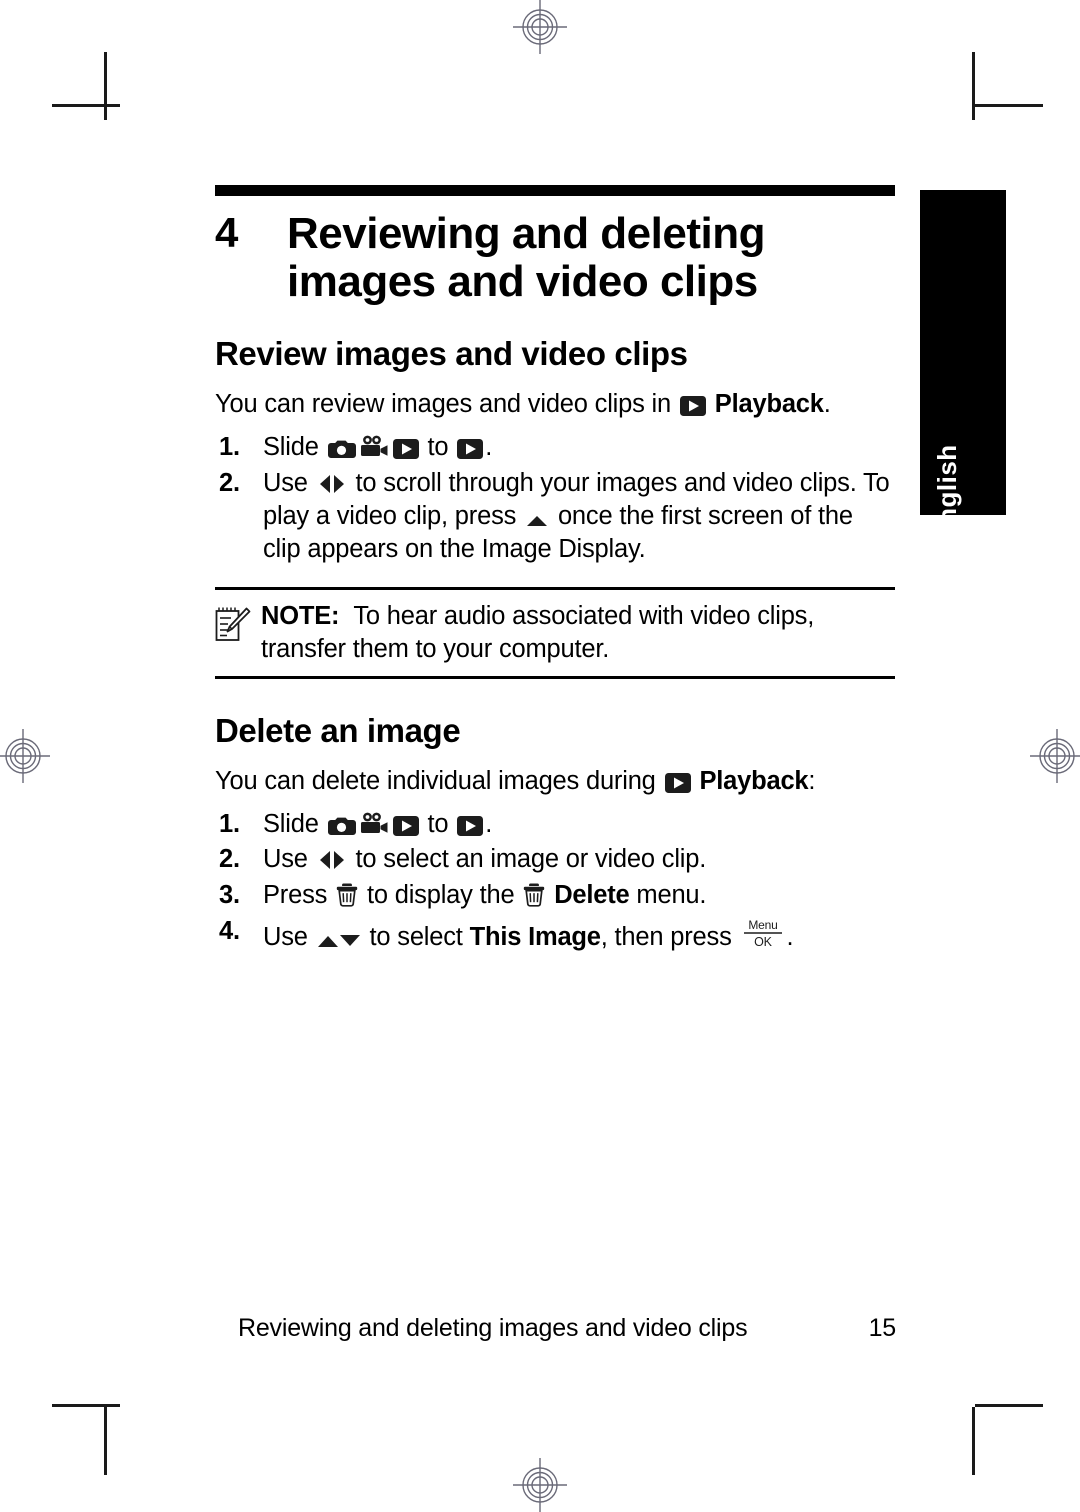  What do you see at coordinates (973, 86) in the screenshot?
I see `crop-mark-top-right-vertical` at bounding box center [973, 86].